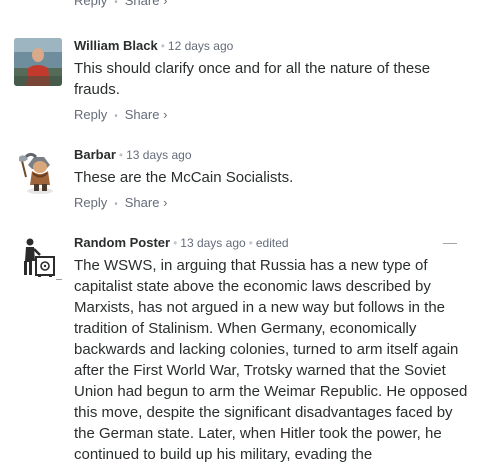 This screenshot has height=464, width=493. I want to click on person-with-safe-avatar-icon, so click(38, 259).